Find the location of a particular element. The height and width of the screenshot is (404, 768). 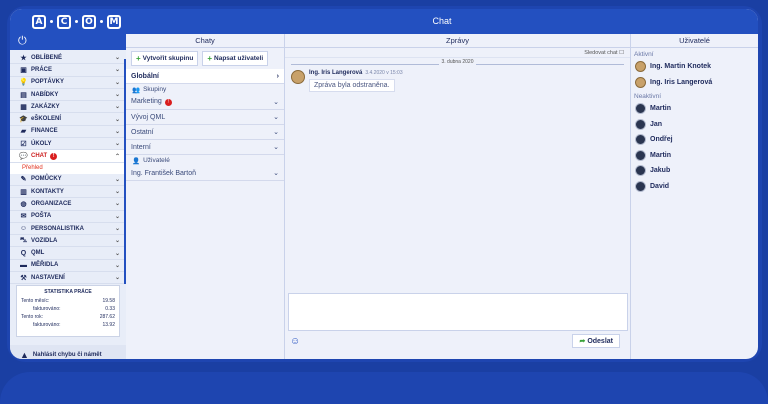

mail-icon: ✉ is located at coordinates (23, 217).